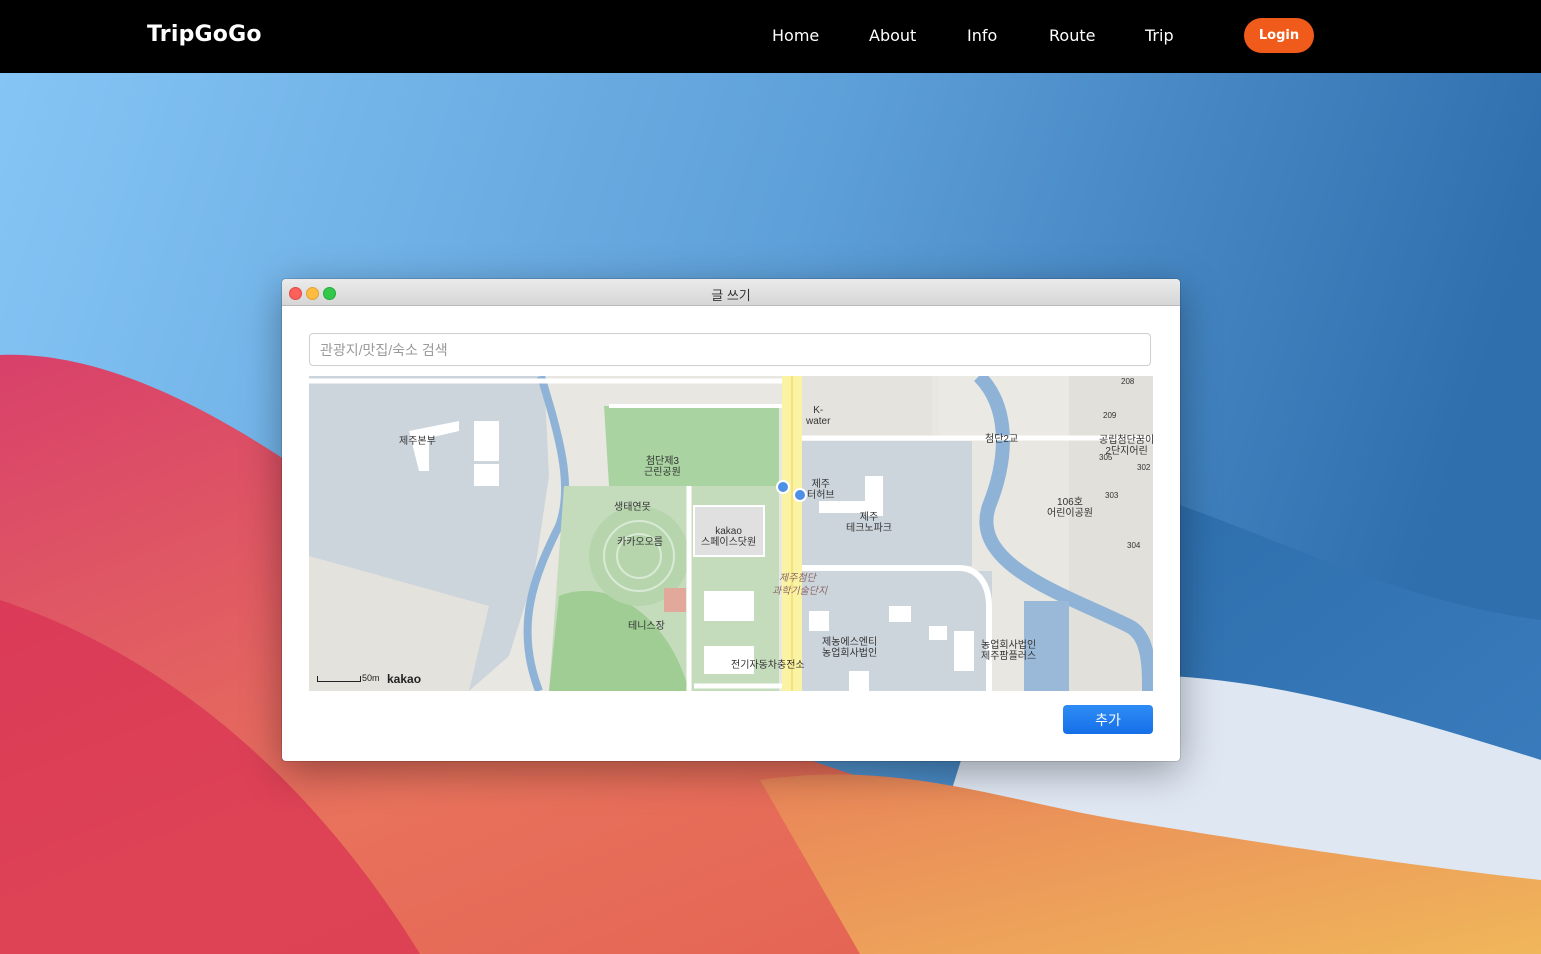  Describe the element at coordinates (768, 665) in the screenshot. I see `map-label: 전기자동차충전소` at that location.